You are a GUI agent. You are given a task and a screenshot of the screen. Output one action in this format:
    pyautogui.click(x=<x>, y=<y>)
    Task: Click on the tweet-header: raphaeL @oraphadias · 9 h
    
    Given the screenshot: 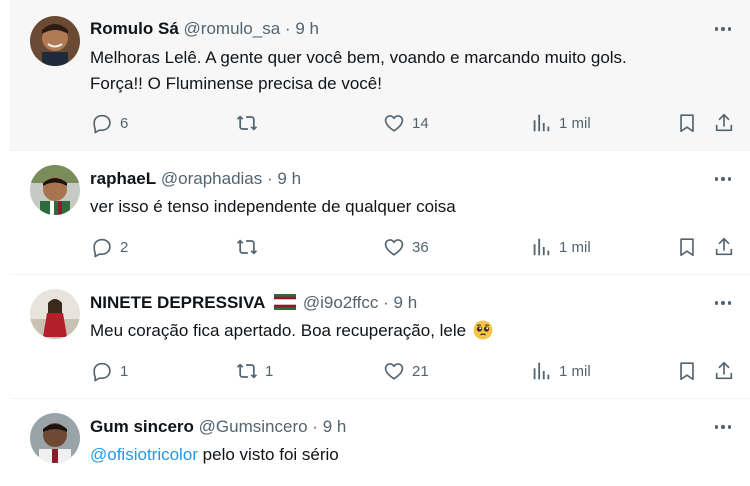 What is the action you would take?
    pyautogui.click(x=195, y=179)
    